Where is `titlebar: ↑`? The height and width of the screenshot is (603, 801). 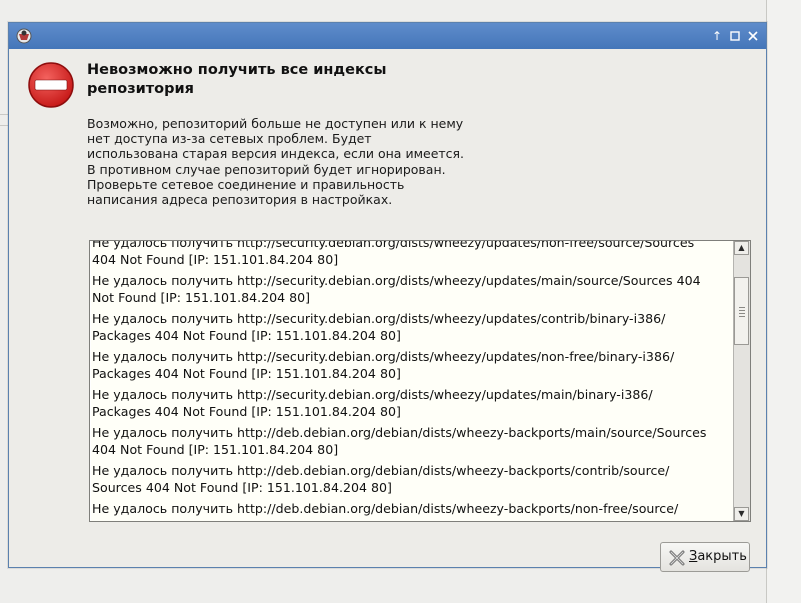 titlebar: ↑ is located at coordinates (387, 36).